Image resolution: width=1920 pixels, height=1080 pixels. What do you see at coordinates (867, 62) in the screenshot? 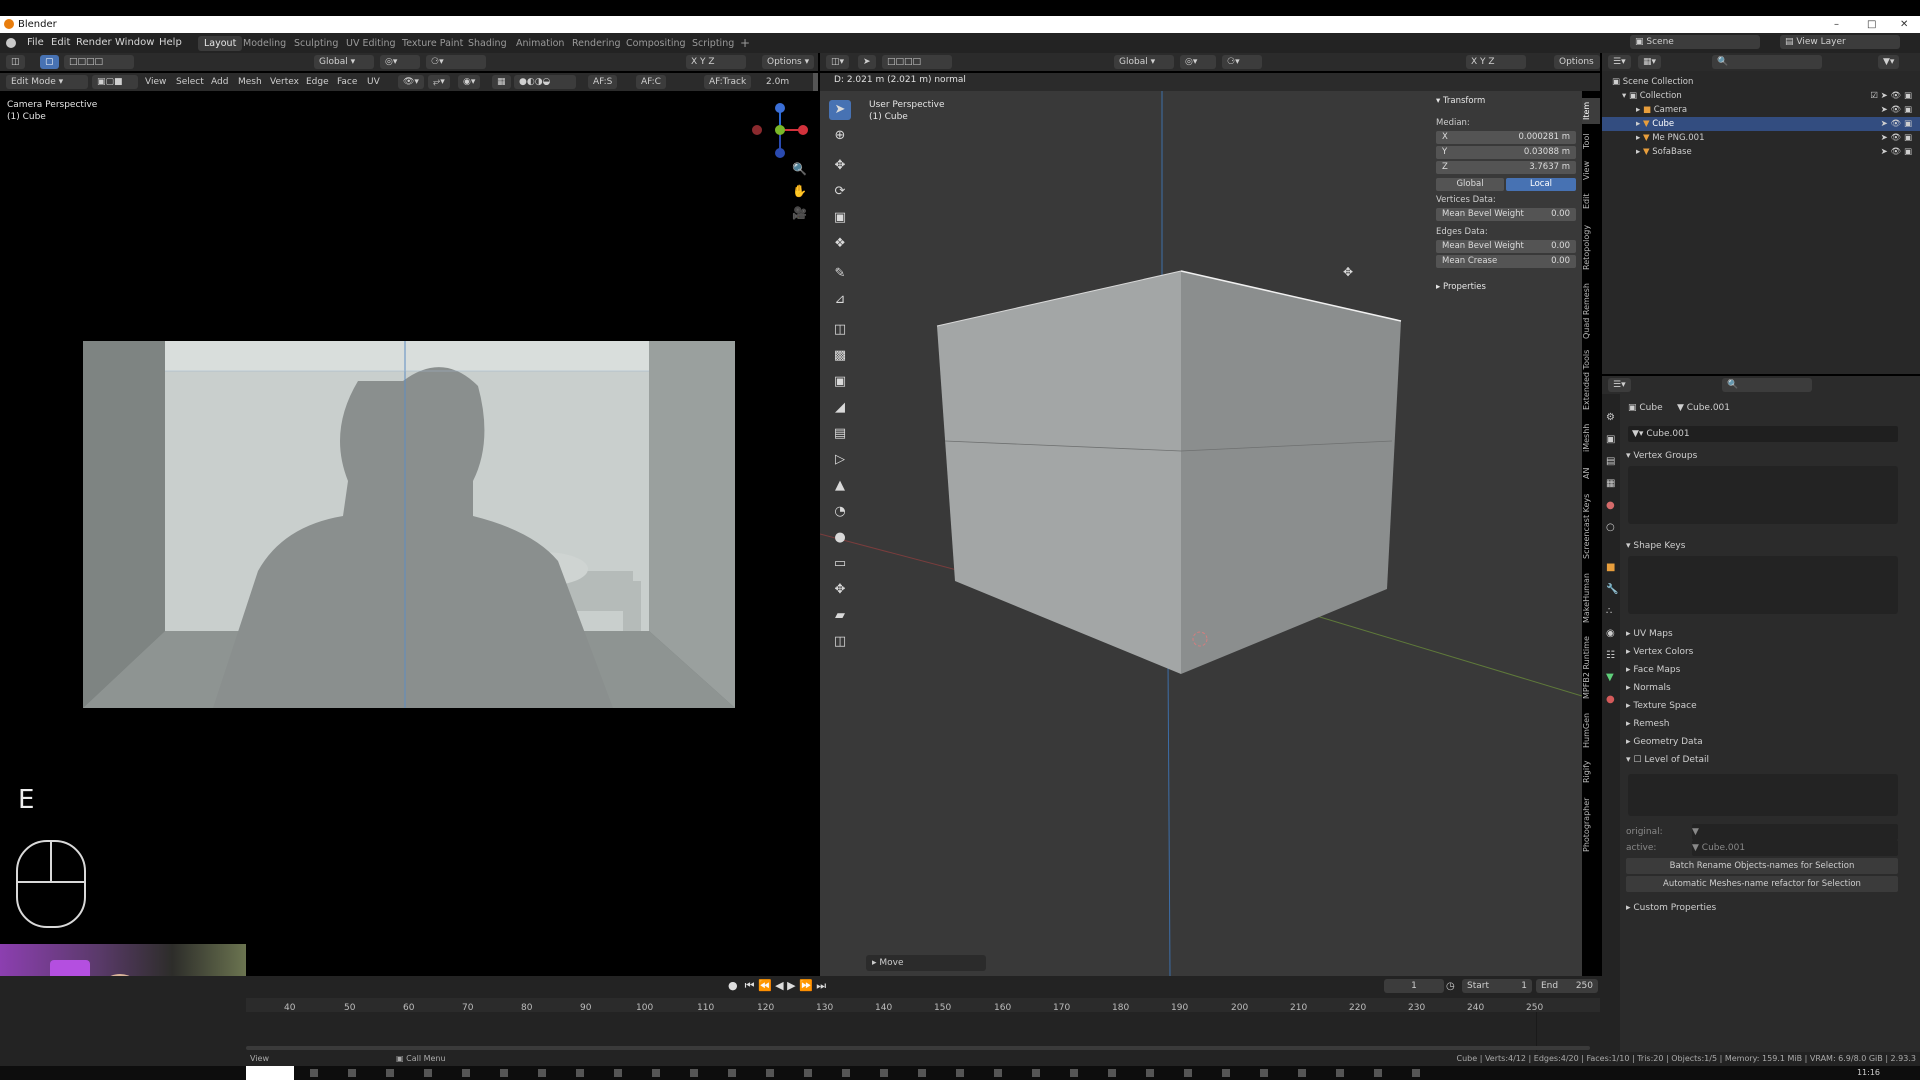
I see `right-select-icon: ➤` at bounding box center [867, 62].